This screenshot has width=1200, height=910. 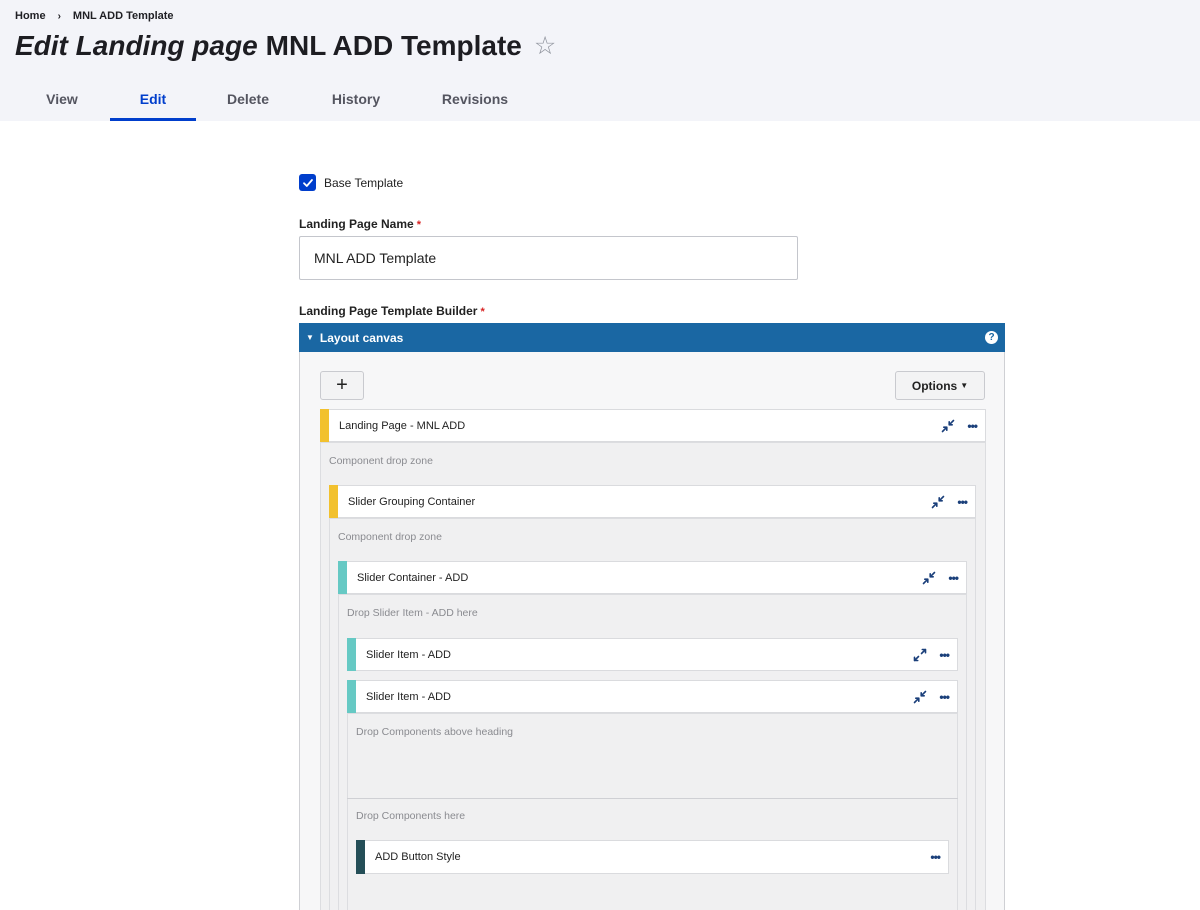 I want to click on template-builder-label-text: Landing Page Template Builder, so click(x=388, y=311).